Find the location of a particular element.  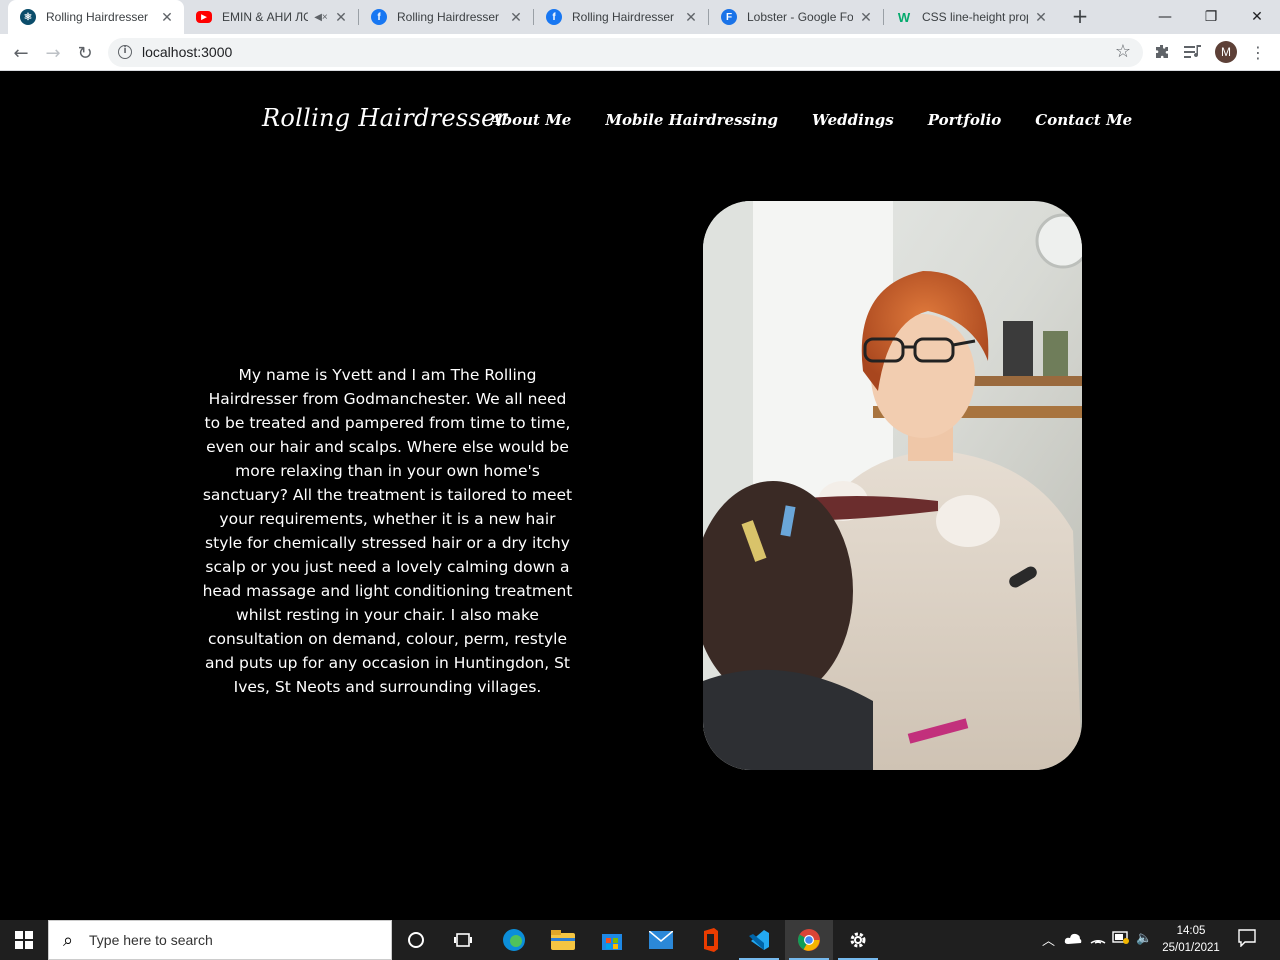

chrome-taskbar-icon is located at coordinates (809, 940).